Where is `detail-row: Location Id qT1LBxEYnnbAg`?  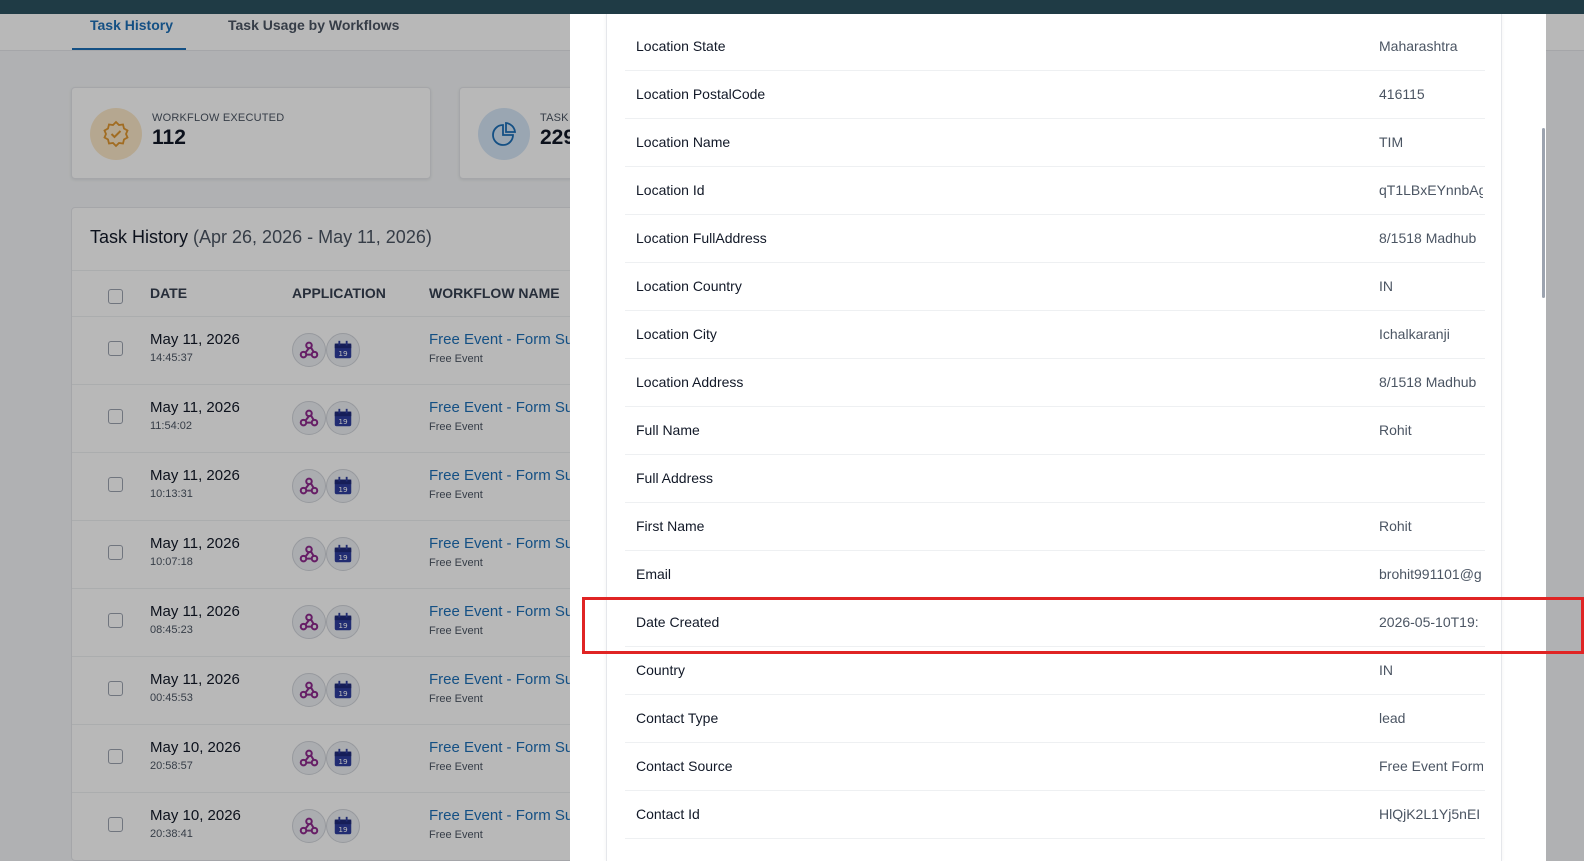
detail-row: Location Id qT1LBxEYnnbAg is located at coordinates (1055, 191).